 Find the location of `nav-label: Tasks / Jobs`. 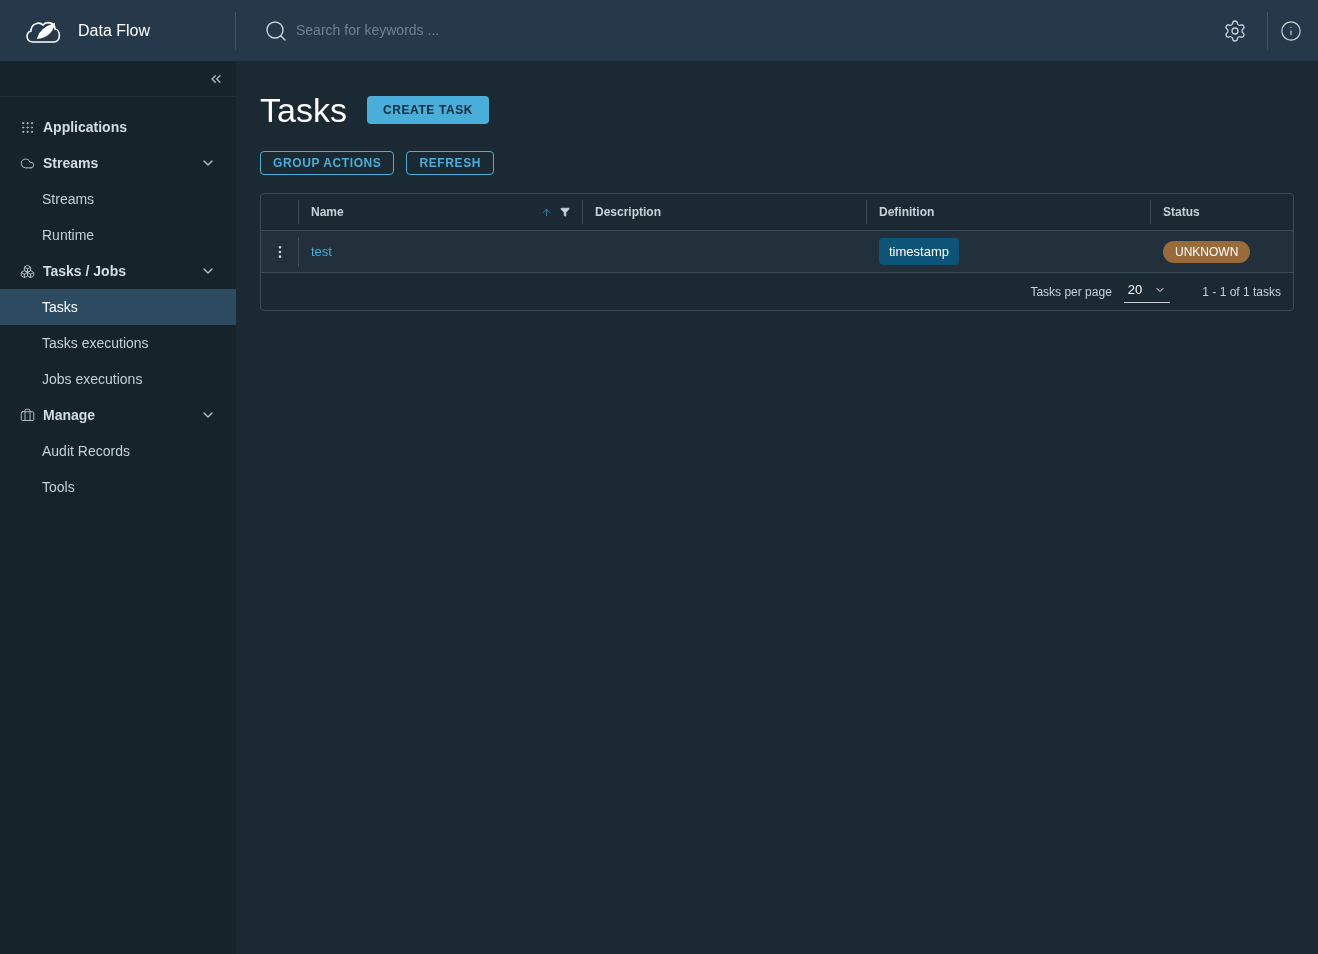

nav-label: Tasks / Jobs is located at coordinates (85, 271).